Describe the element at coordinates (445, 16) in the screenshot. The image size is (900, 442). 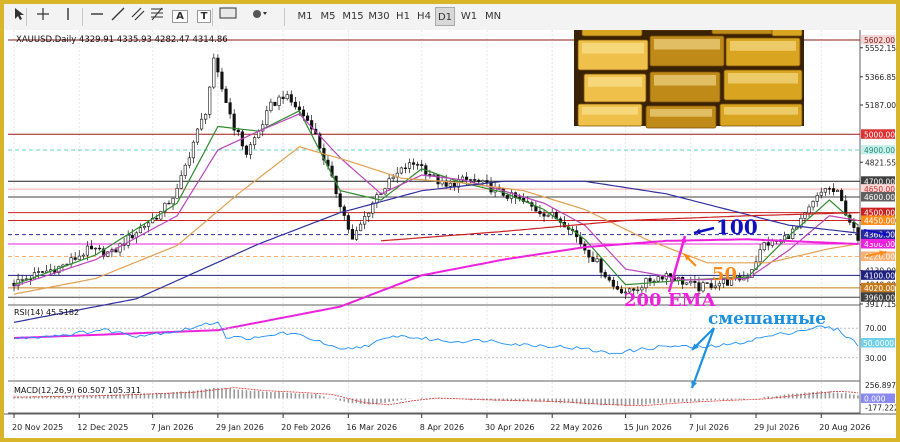
I see `timeframe-d1: D1` at that location.